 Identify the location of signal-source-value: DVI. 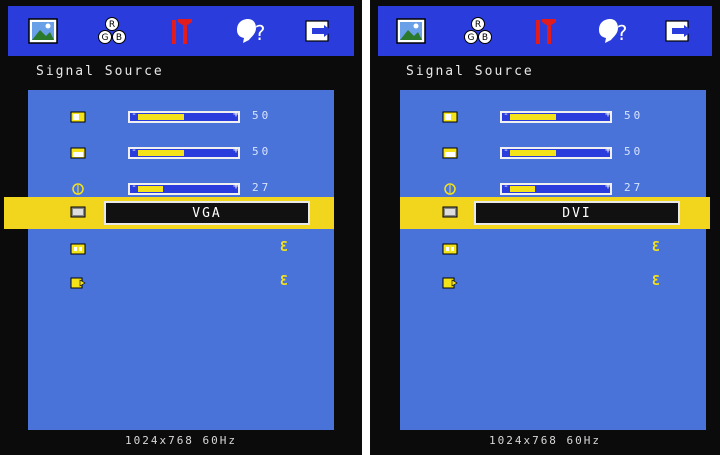
(577, 213).